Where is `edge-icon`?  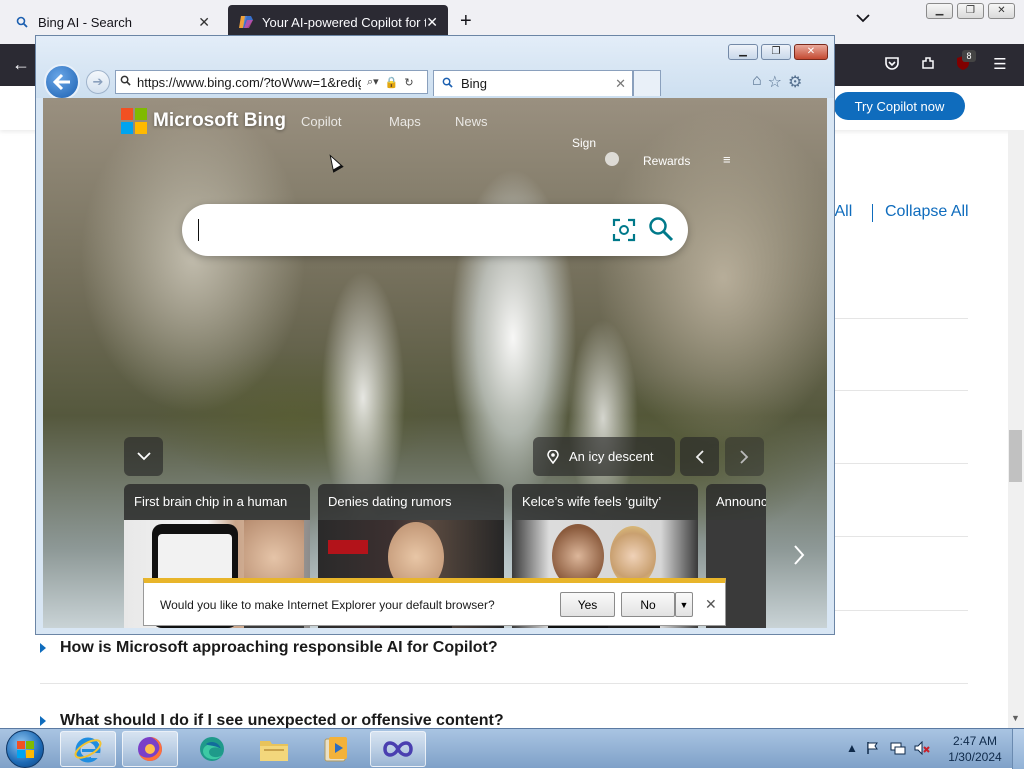
edge-icon is located at coordinates (212, 749).